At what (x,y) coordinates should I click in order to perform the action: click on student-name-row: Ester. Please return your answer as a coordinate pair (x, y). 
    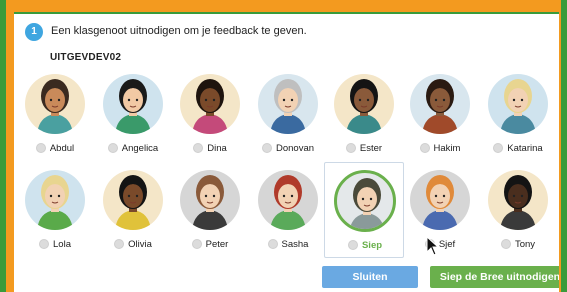
    Looking at the image, I should click on (364, 148).